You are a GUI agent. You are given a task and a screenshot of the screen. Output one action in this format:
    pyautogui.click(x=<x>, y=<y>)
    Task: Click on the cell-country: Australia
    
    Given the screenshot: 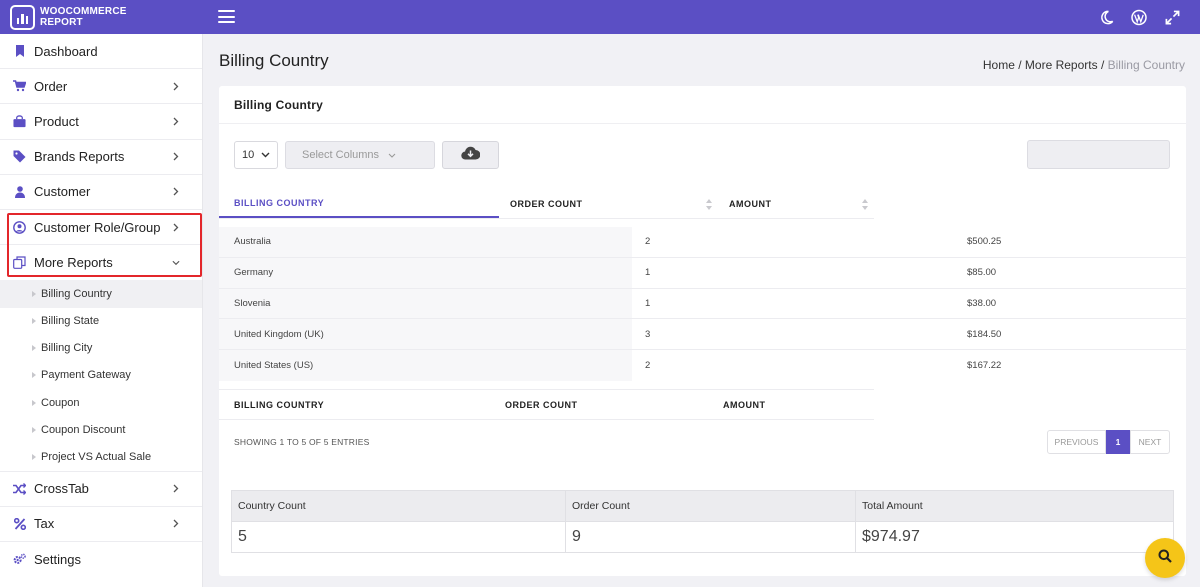 What is the action you would take?
    pyautogui.click(x=425, y=242)
    